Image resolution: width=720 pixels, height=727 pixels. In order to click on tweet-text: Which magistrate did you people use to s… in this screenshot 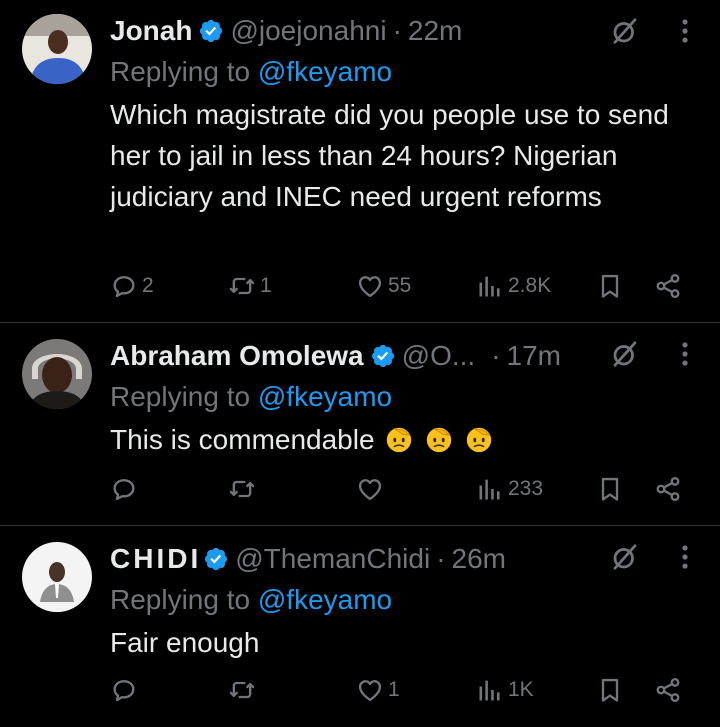, I will do `click(389, 155)`.